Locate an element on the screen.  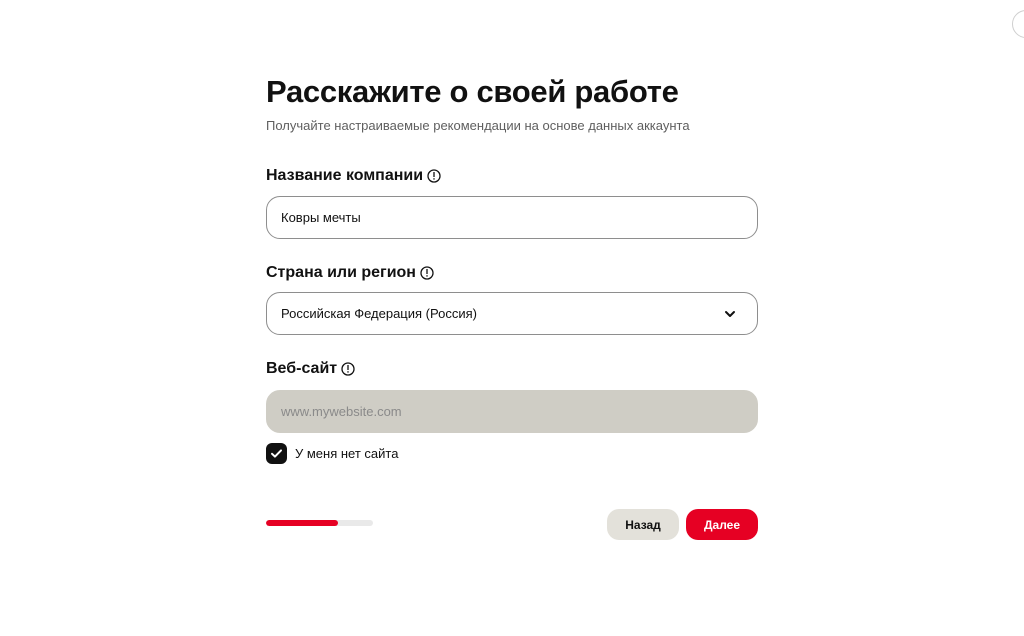
website-placeholder: www.mywebsite.com is located at coordinates (341, 411).